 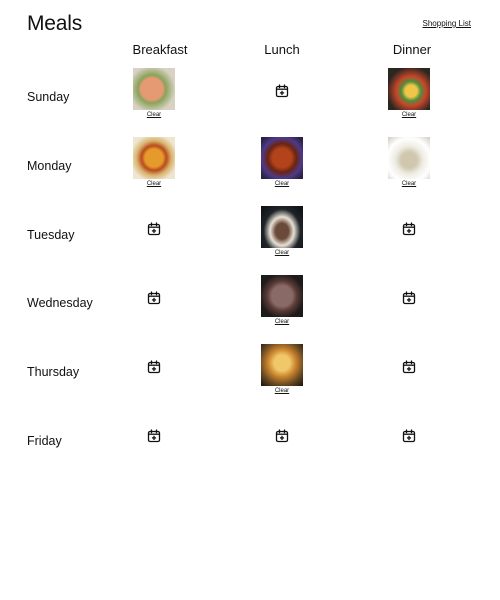 I want to click on veggie-salad-photo, so click(x=409, y=89).